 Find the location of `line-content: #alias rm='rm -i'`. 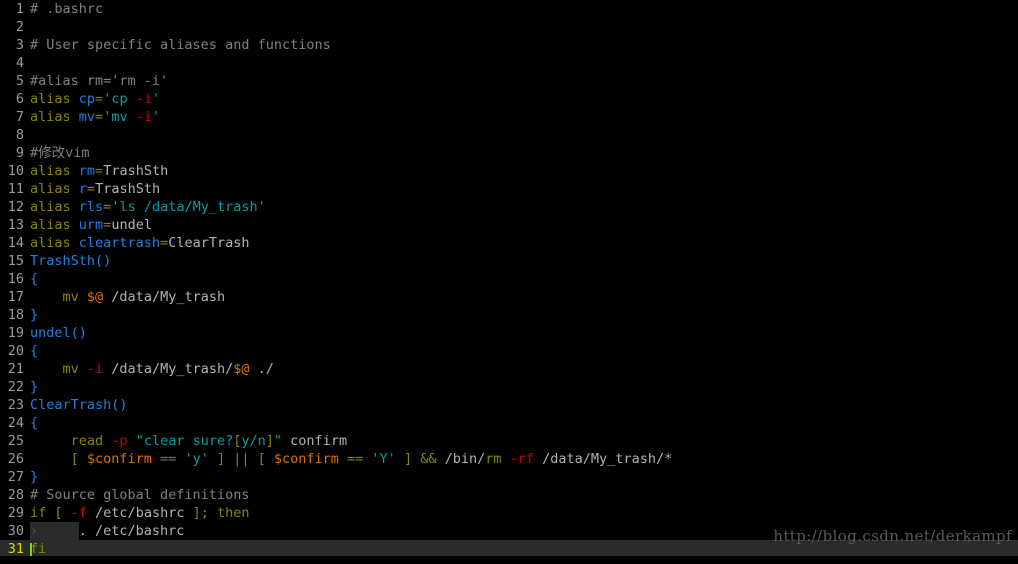

line-content: #alias rm='rm -i' is located at coordinates (99, 81).